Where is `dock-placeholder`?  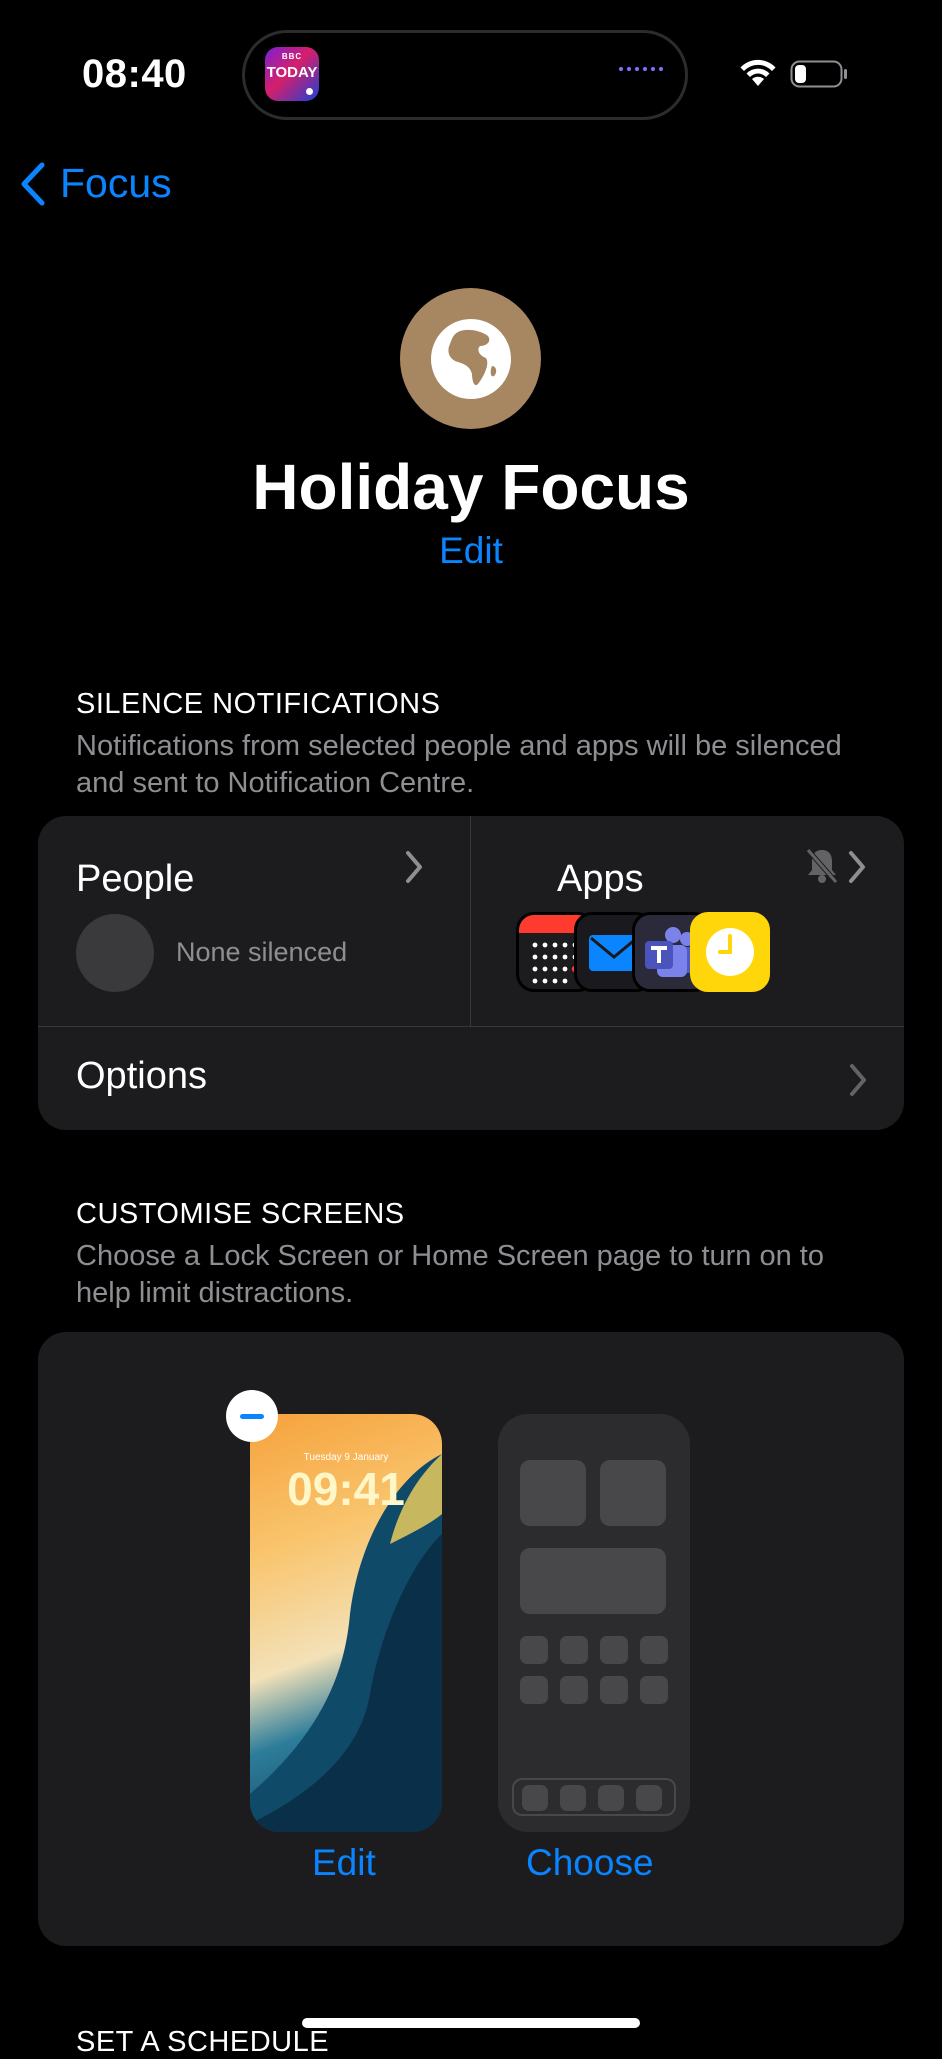 dock-placeholder is located at coordinates (594, 1797).